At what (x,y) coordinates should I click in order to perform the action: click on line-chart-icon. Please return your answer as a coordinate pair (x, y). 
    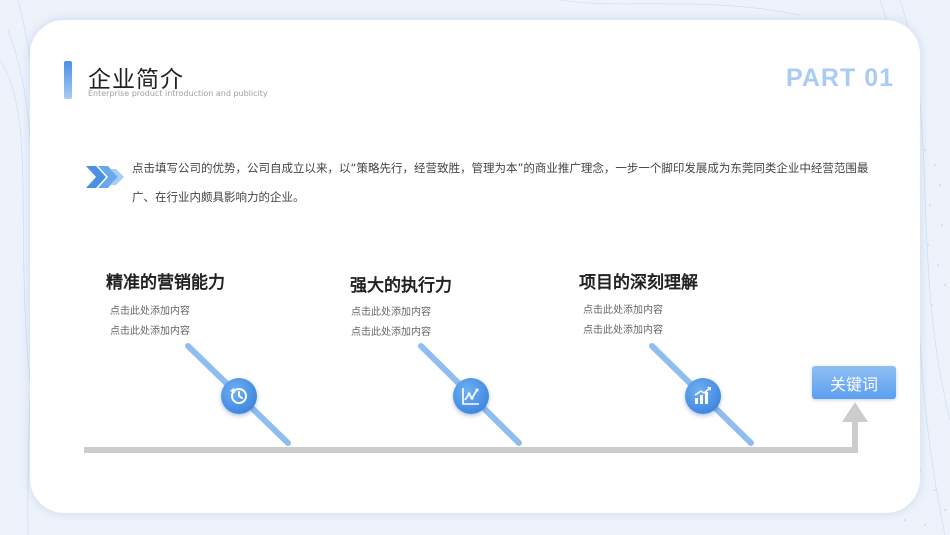
    Looking at the image, I should click on (470, 396).